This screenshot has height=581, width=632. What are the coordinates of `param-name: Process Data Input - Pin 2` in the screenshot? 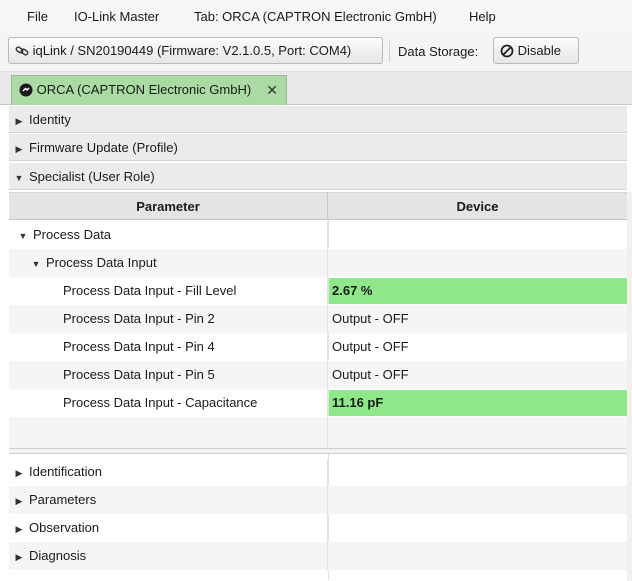 It's located at (168, 319).